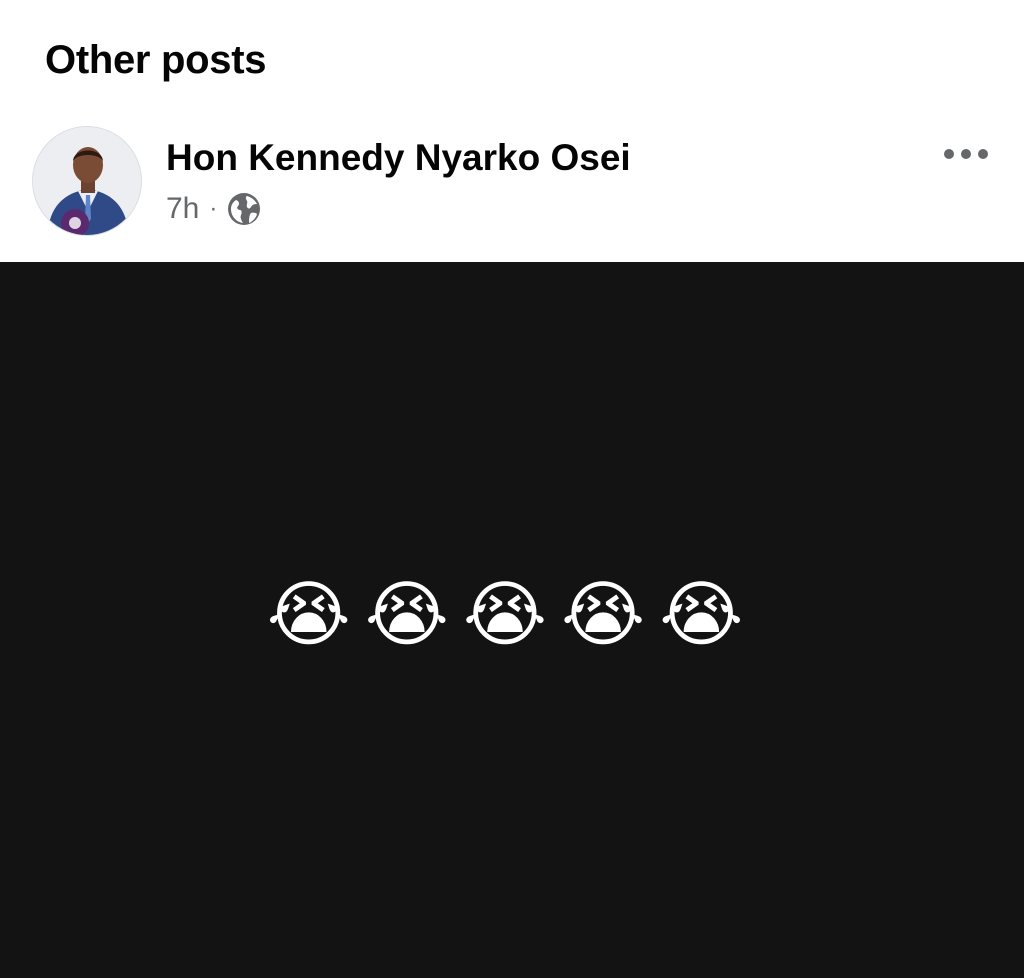 The height and width of the screenshot is (978, 1024). I want to click on author-avatar, so click(87, 181).